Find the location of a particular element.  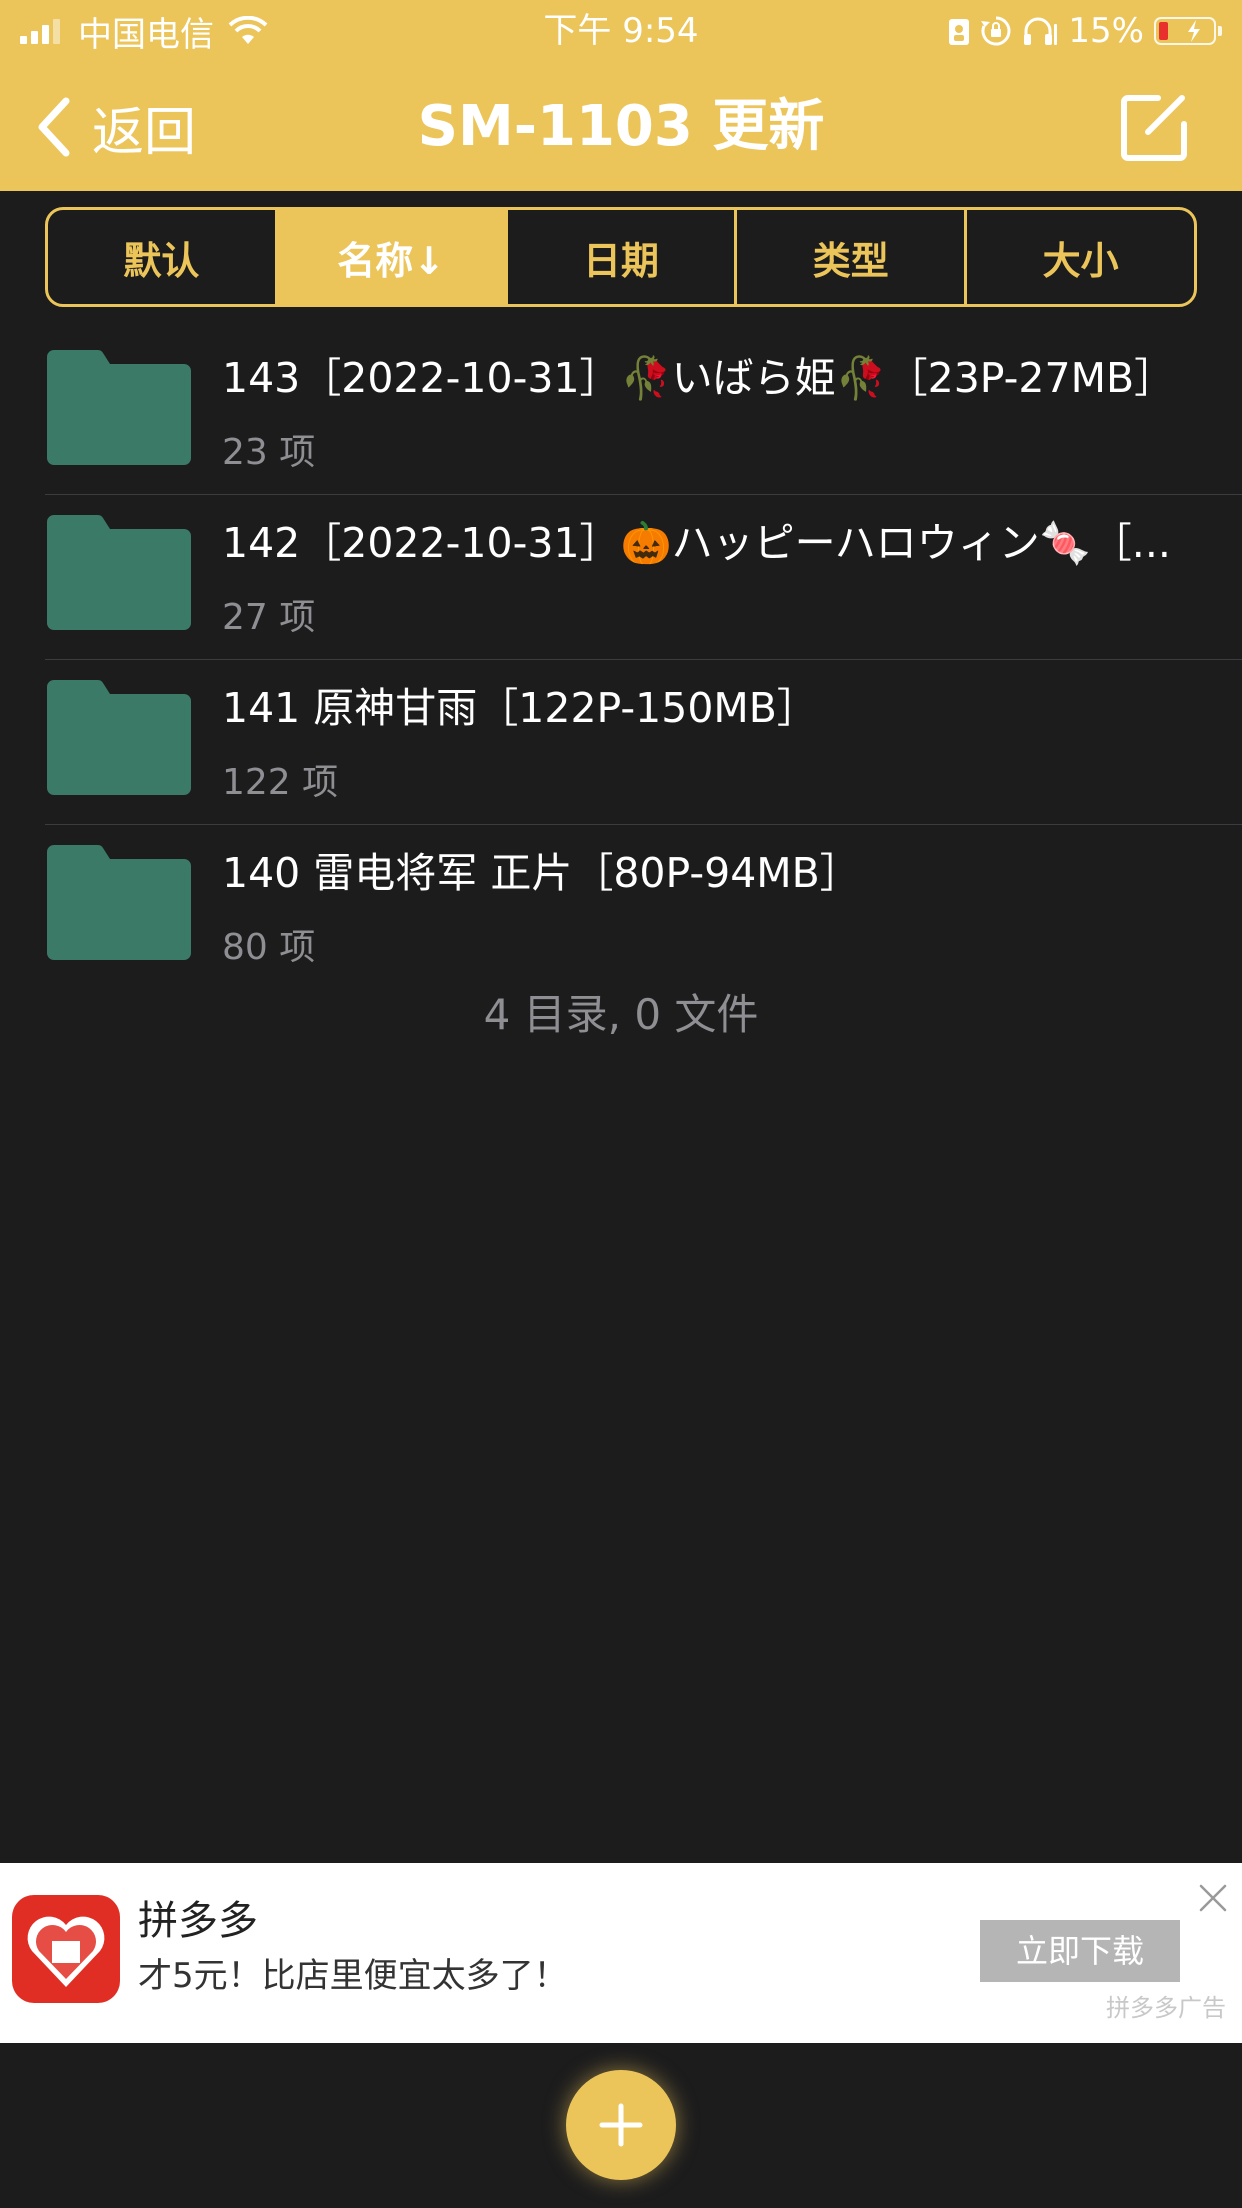

sort-tab-name: 名称↓ is located at coordinates (392, 257).